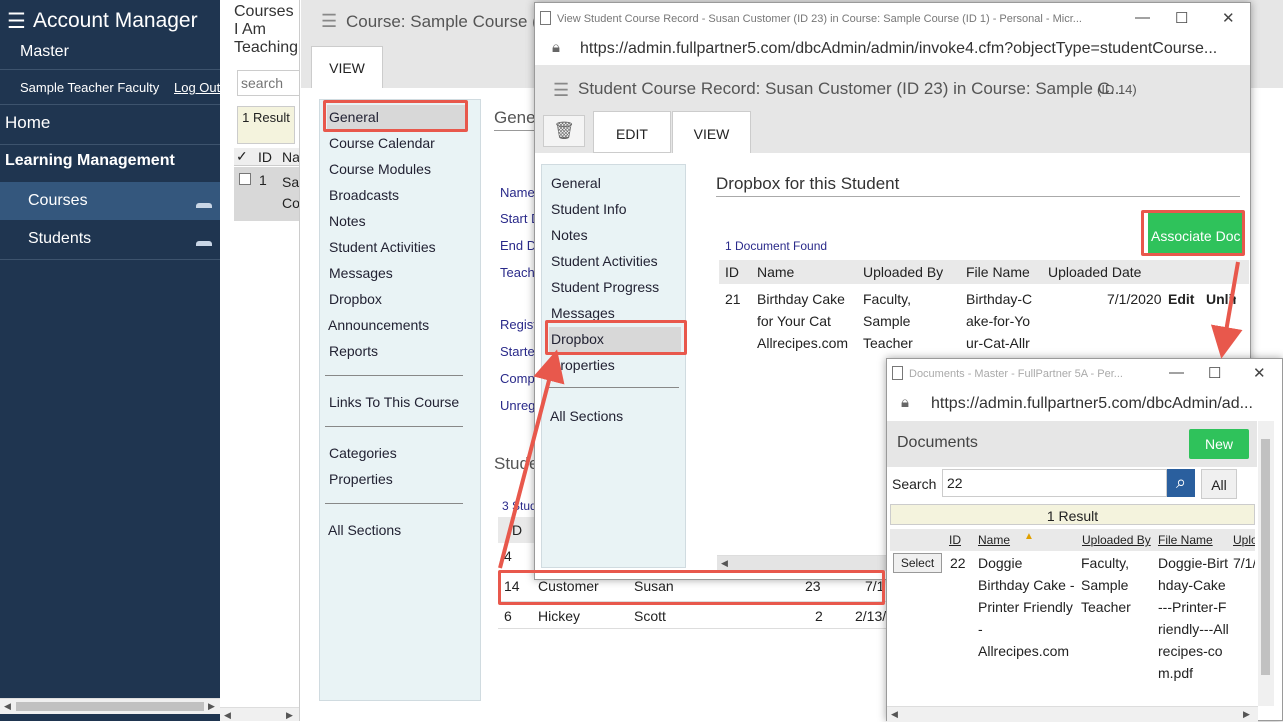 This screenshot has width=1283, height=722. I want to click on arrow-to-documents, so click(1226, 310).